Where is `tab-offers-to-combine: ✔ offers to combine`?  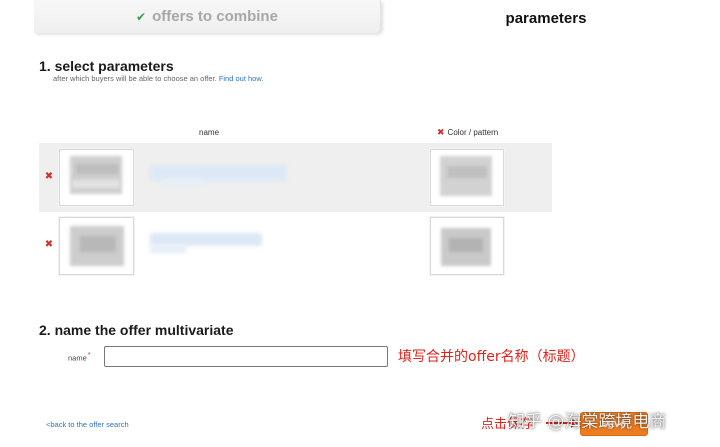
tab-offers-to-combine: ✔ offers to combine is located at coordinates (207, 16).